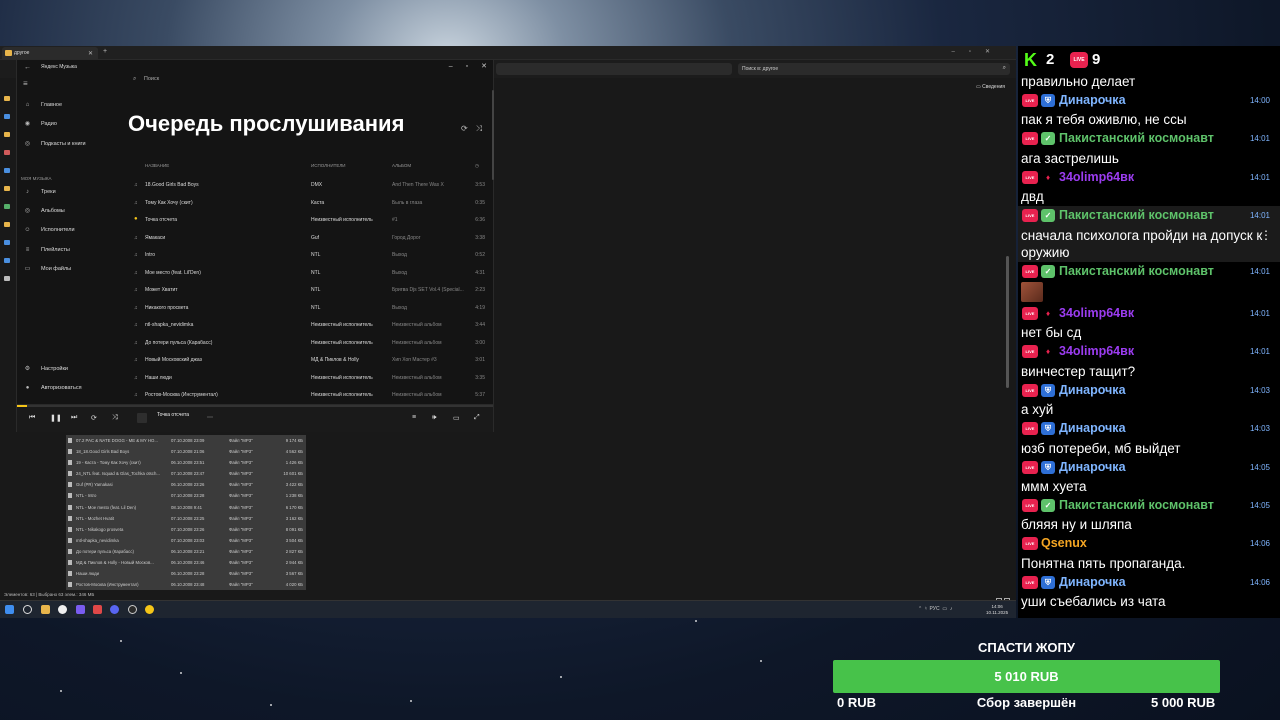 This screenshot has width=1280, height=720. Describe the element at coordinates (255, 406) in the screenshot. I see `playback-progress` at that location.